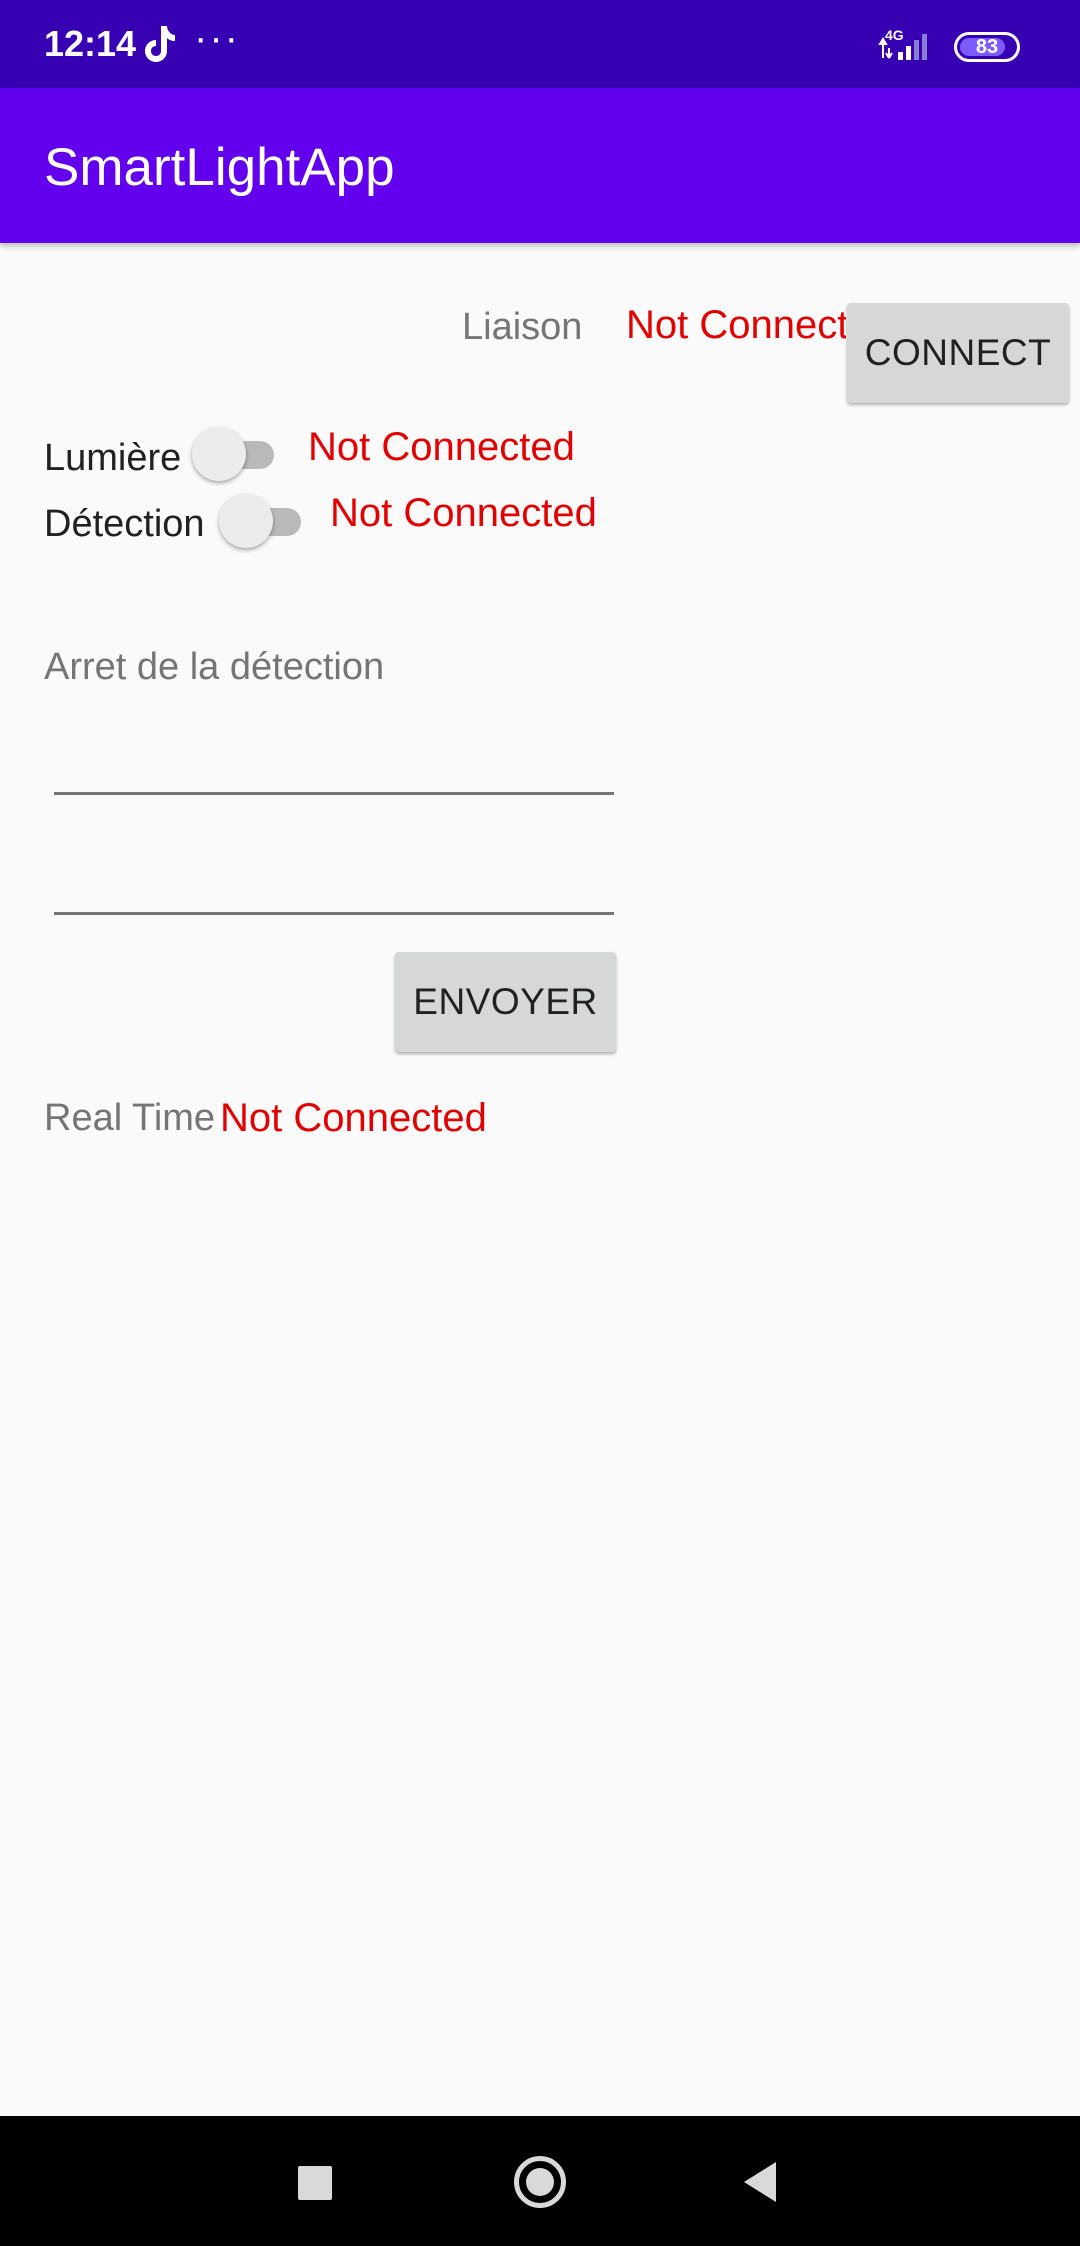  I want to click on detection-switch, so click(264, 522).